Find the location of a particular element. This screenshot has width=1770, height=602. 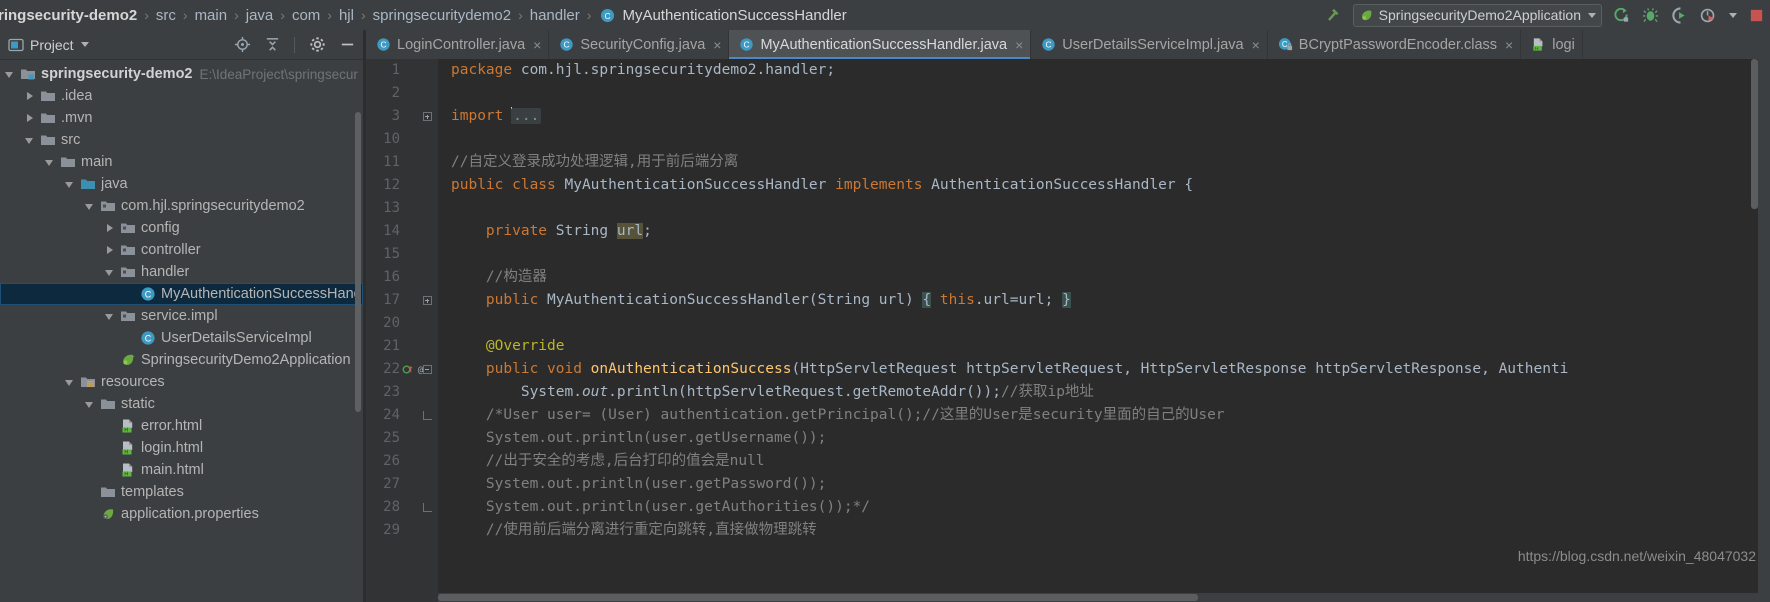

tree-node-config: config is located at coordinates (181, 228).